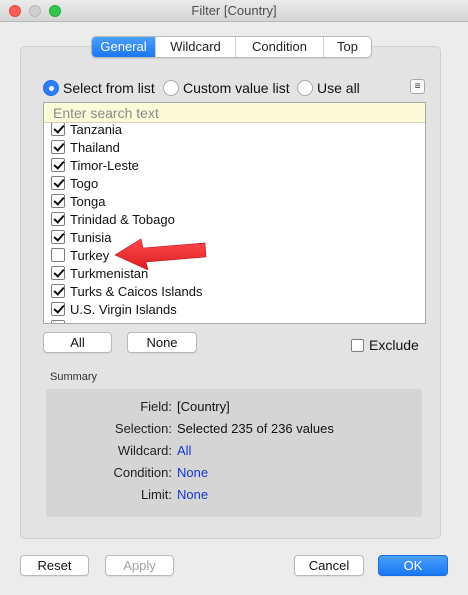  Describe the element at coordinates (91, 237) in the screenshot. I see `list-item-label: Tunisia` at that location.